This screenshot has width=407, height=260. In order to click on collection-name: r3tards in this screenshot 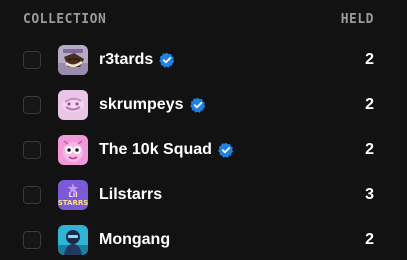, I will do `click(126, 60)`.